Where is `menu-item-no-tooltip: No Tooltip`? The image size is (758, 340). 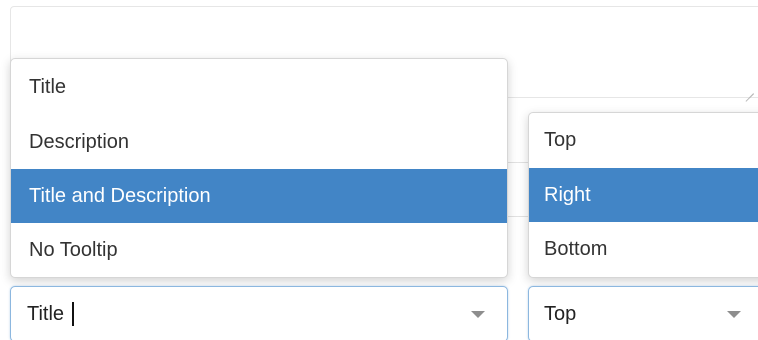 menu-item-no-tooltip: No Tooltip is located at coordinates (259, 250).